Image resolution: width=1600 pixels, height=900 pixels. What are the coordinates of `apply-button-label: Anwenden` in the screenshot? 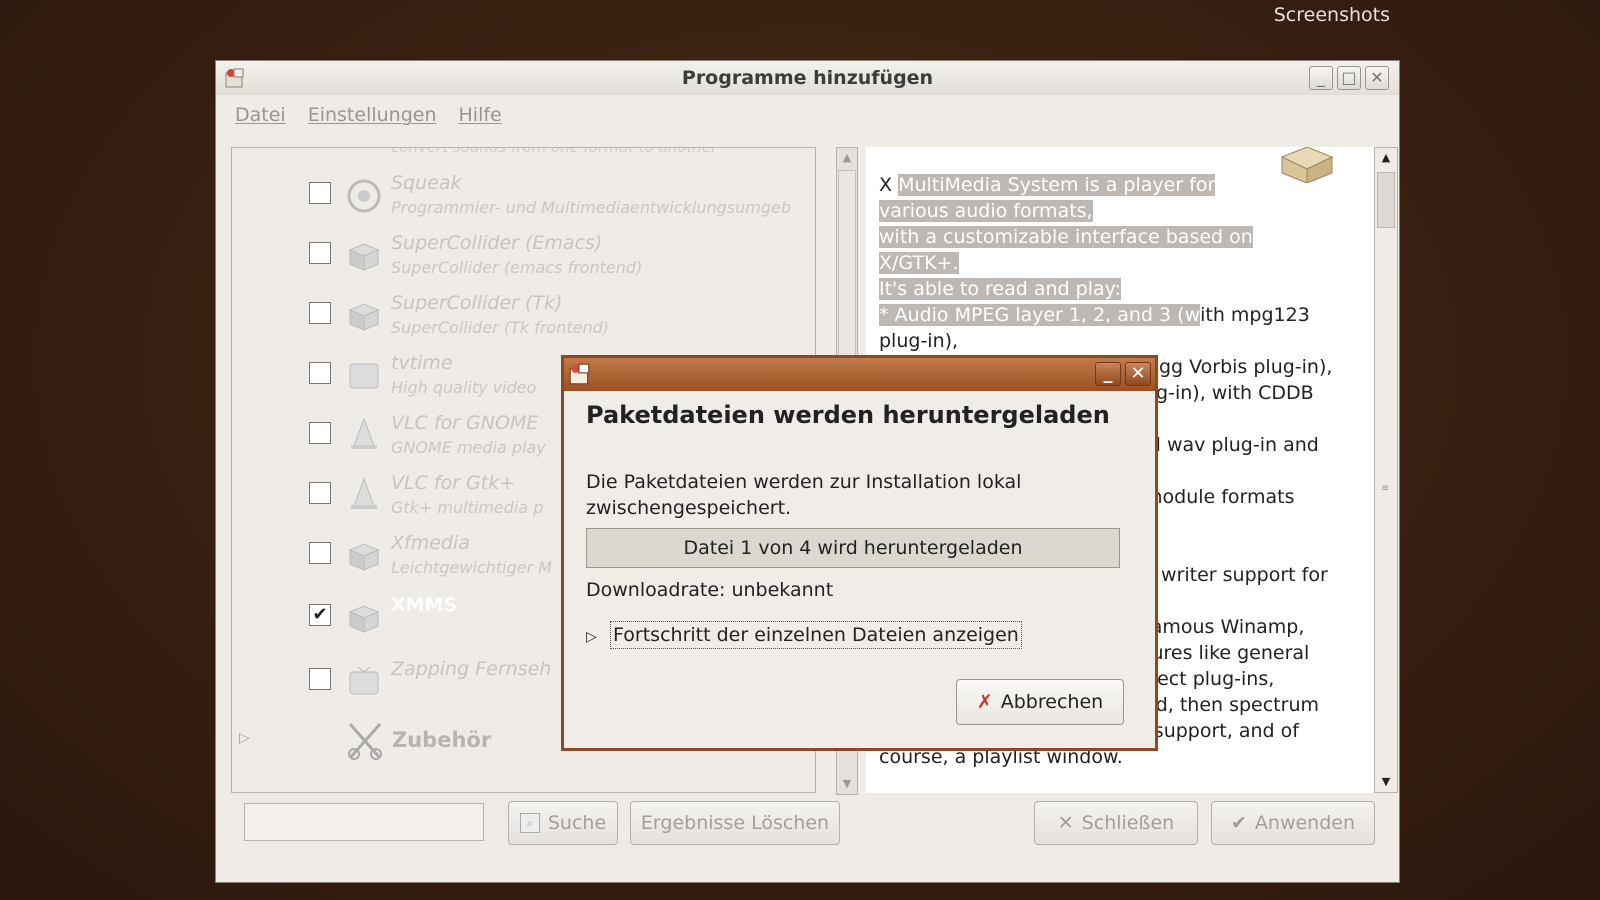 It's located at (1305, 823).